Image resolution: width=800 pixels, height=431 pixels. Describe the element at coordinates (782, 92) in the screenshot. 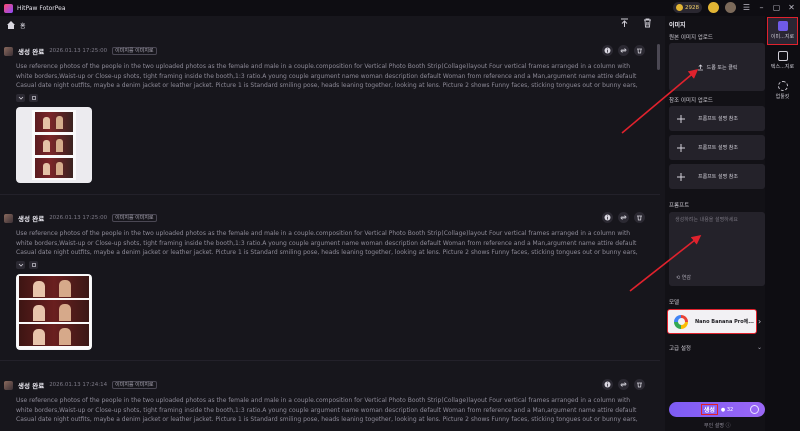

I see `rail-item-toolkit: 업툴킷` at that location.